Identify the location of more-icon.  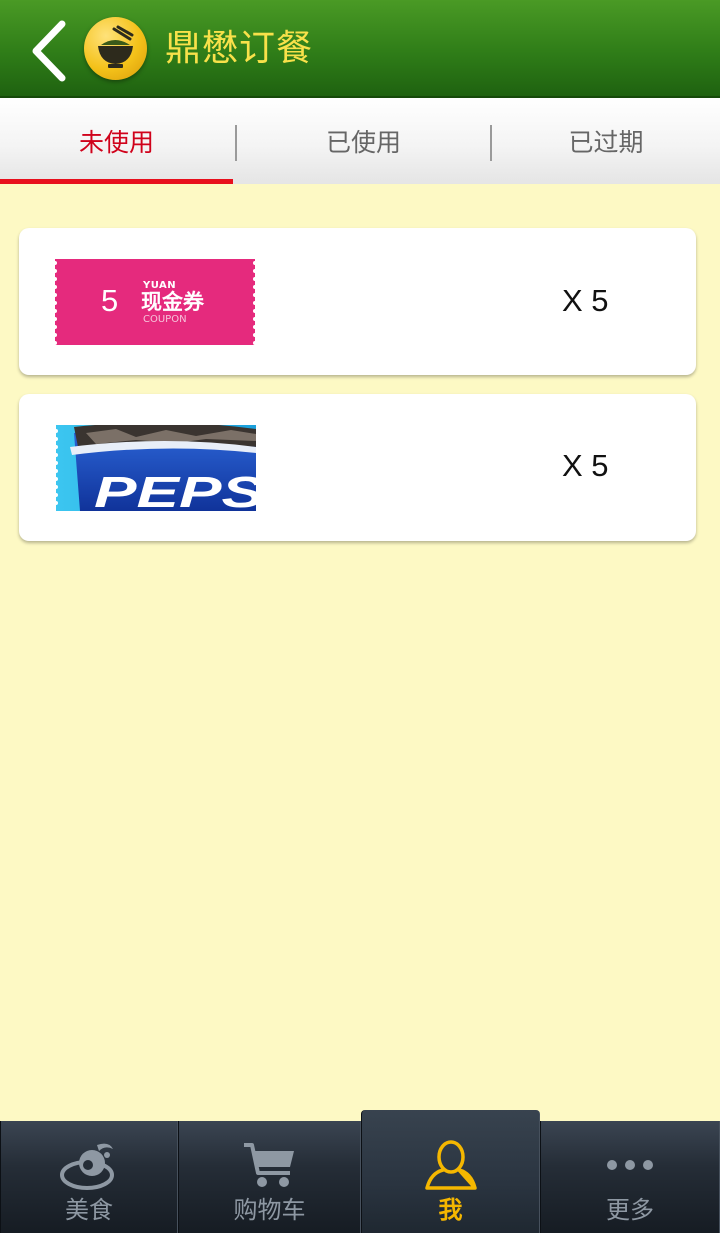
(630, 1165).